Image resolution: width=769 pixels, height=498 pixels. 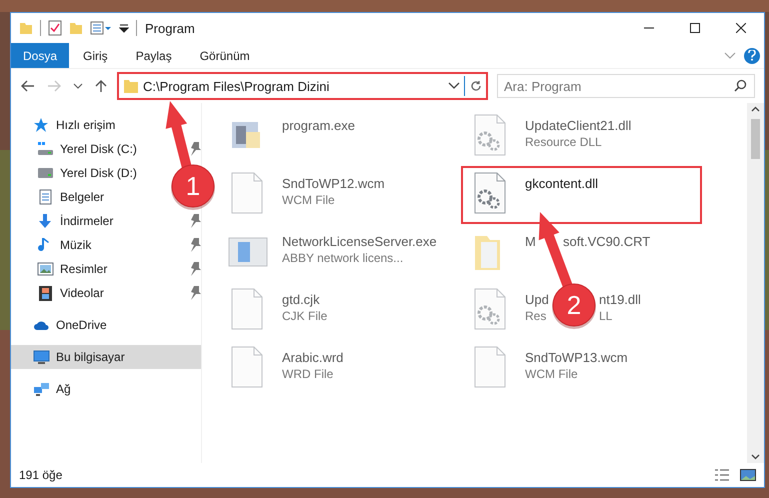 I want to click on properties-icon, so click(x=101, y=28).